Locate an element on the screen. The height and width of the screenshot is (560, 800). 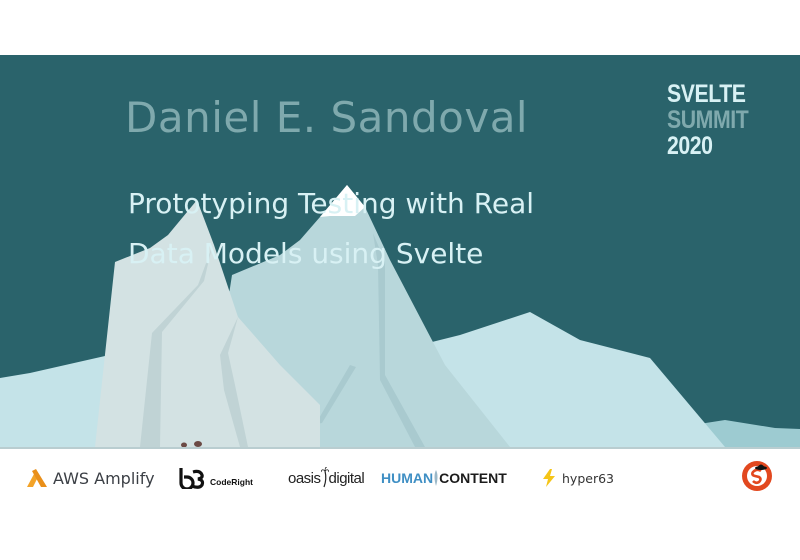
sponsor-name-part-b: CONTENT is located at coordinates (473, 478).